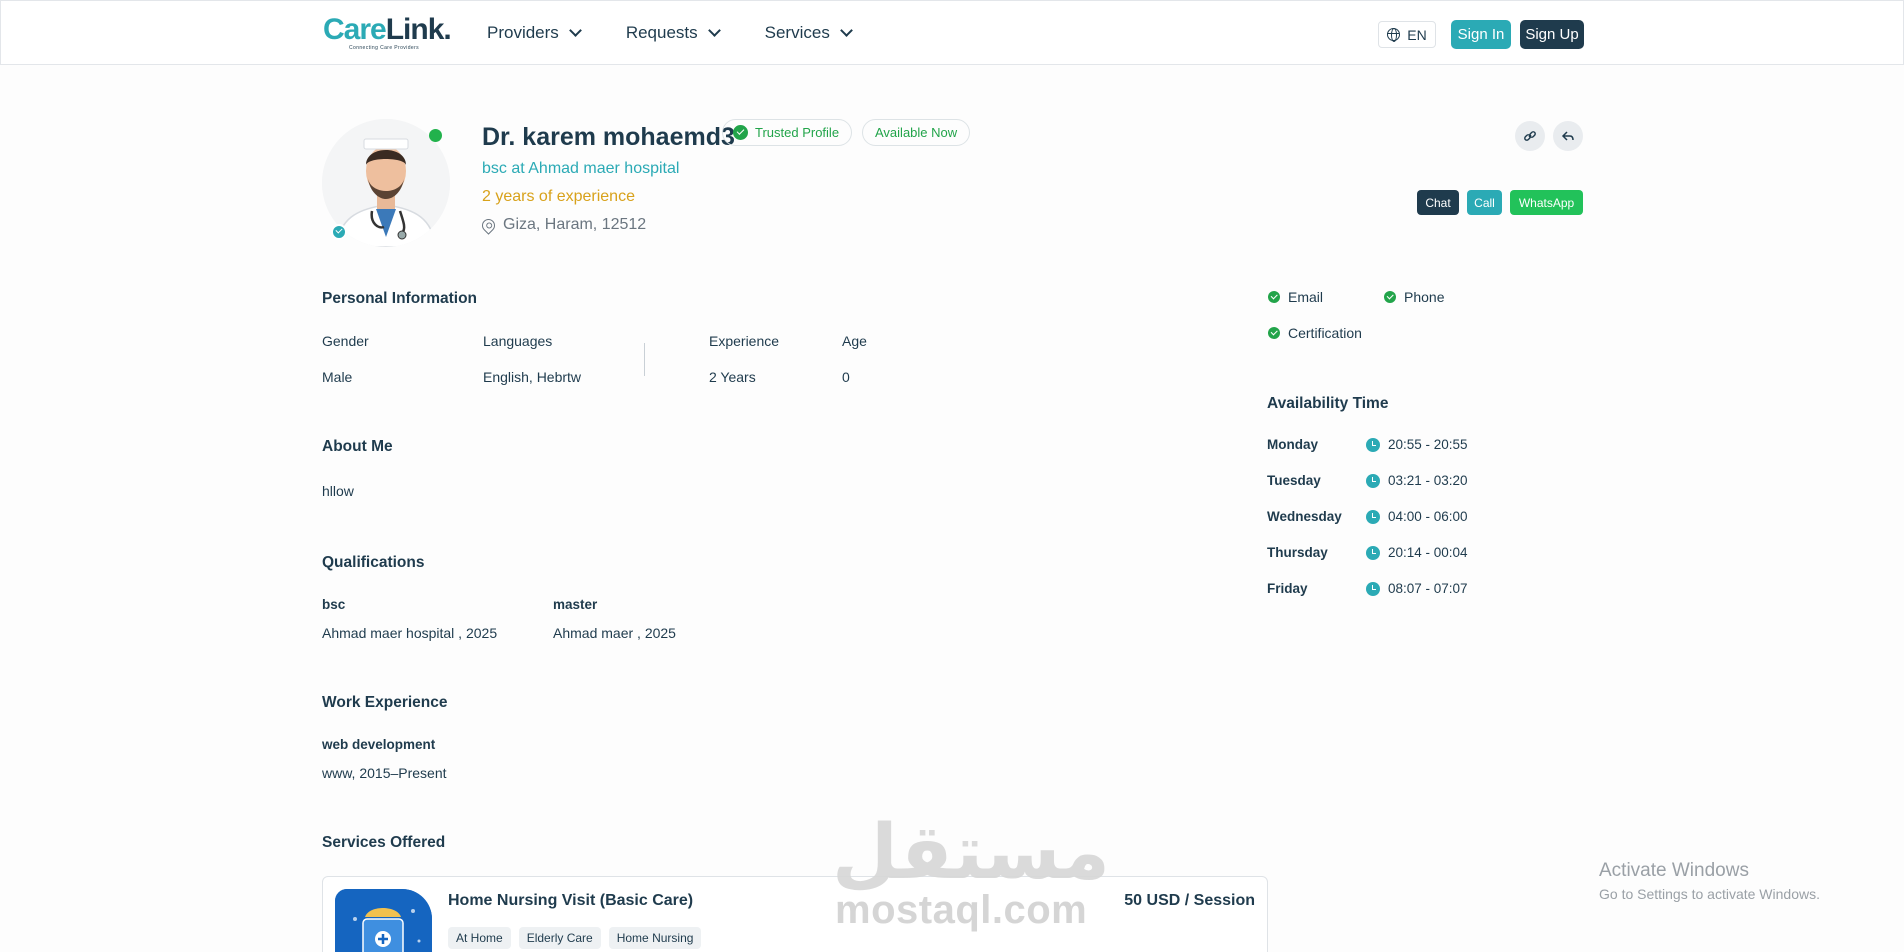  I want to click on main-nav: Providers Requests Services, so click(692, 33).